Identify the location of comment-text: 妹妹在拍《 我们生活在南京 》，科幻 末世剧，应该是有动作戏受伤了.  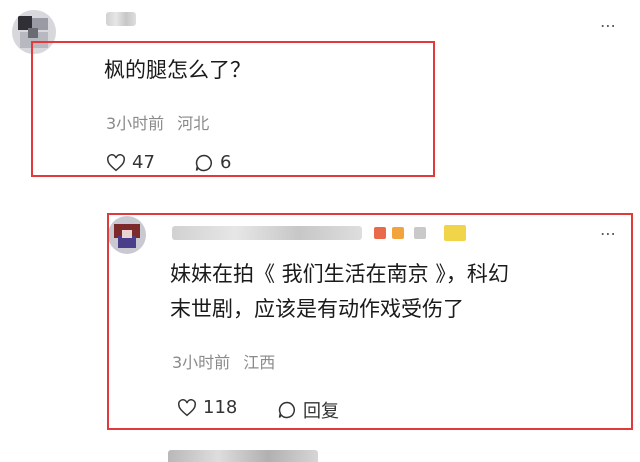
(339, 291).